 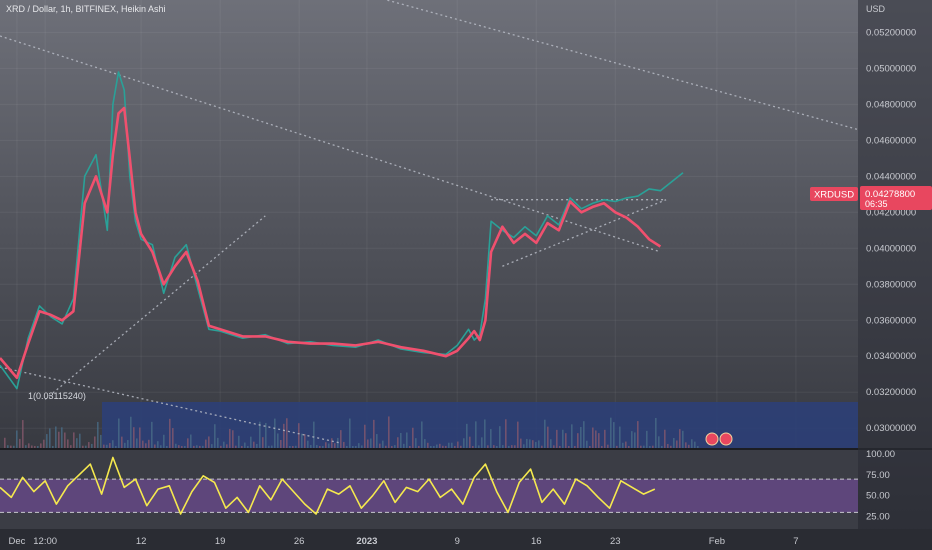 I want to click on time-tick-label: Feb, so click(x=717, y=541).